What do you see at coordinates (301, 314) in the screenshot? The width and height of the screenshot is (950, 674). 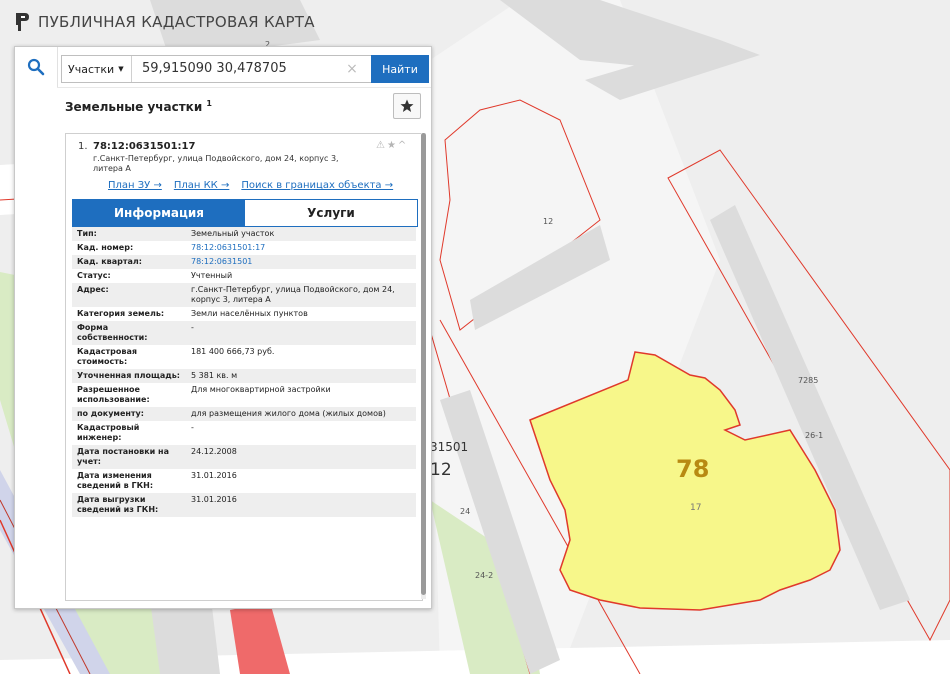 I see `info-value: Земли населённых пунктов` at bounding box center [301, 314].